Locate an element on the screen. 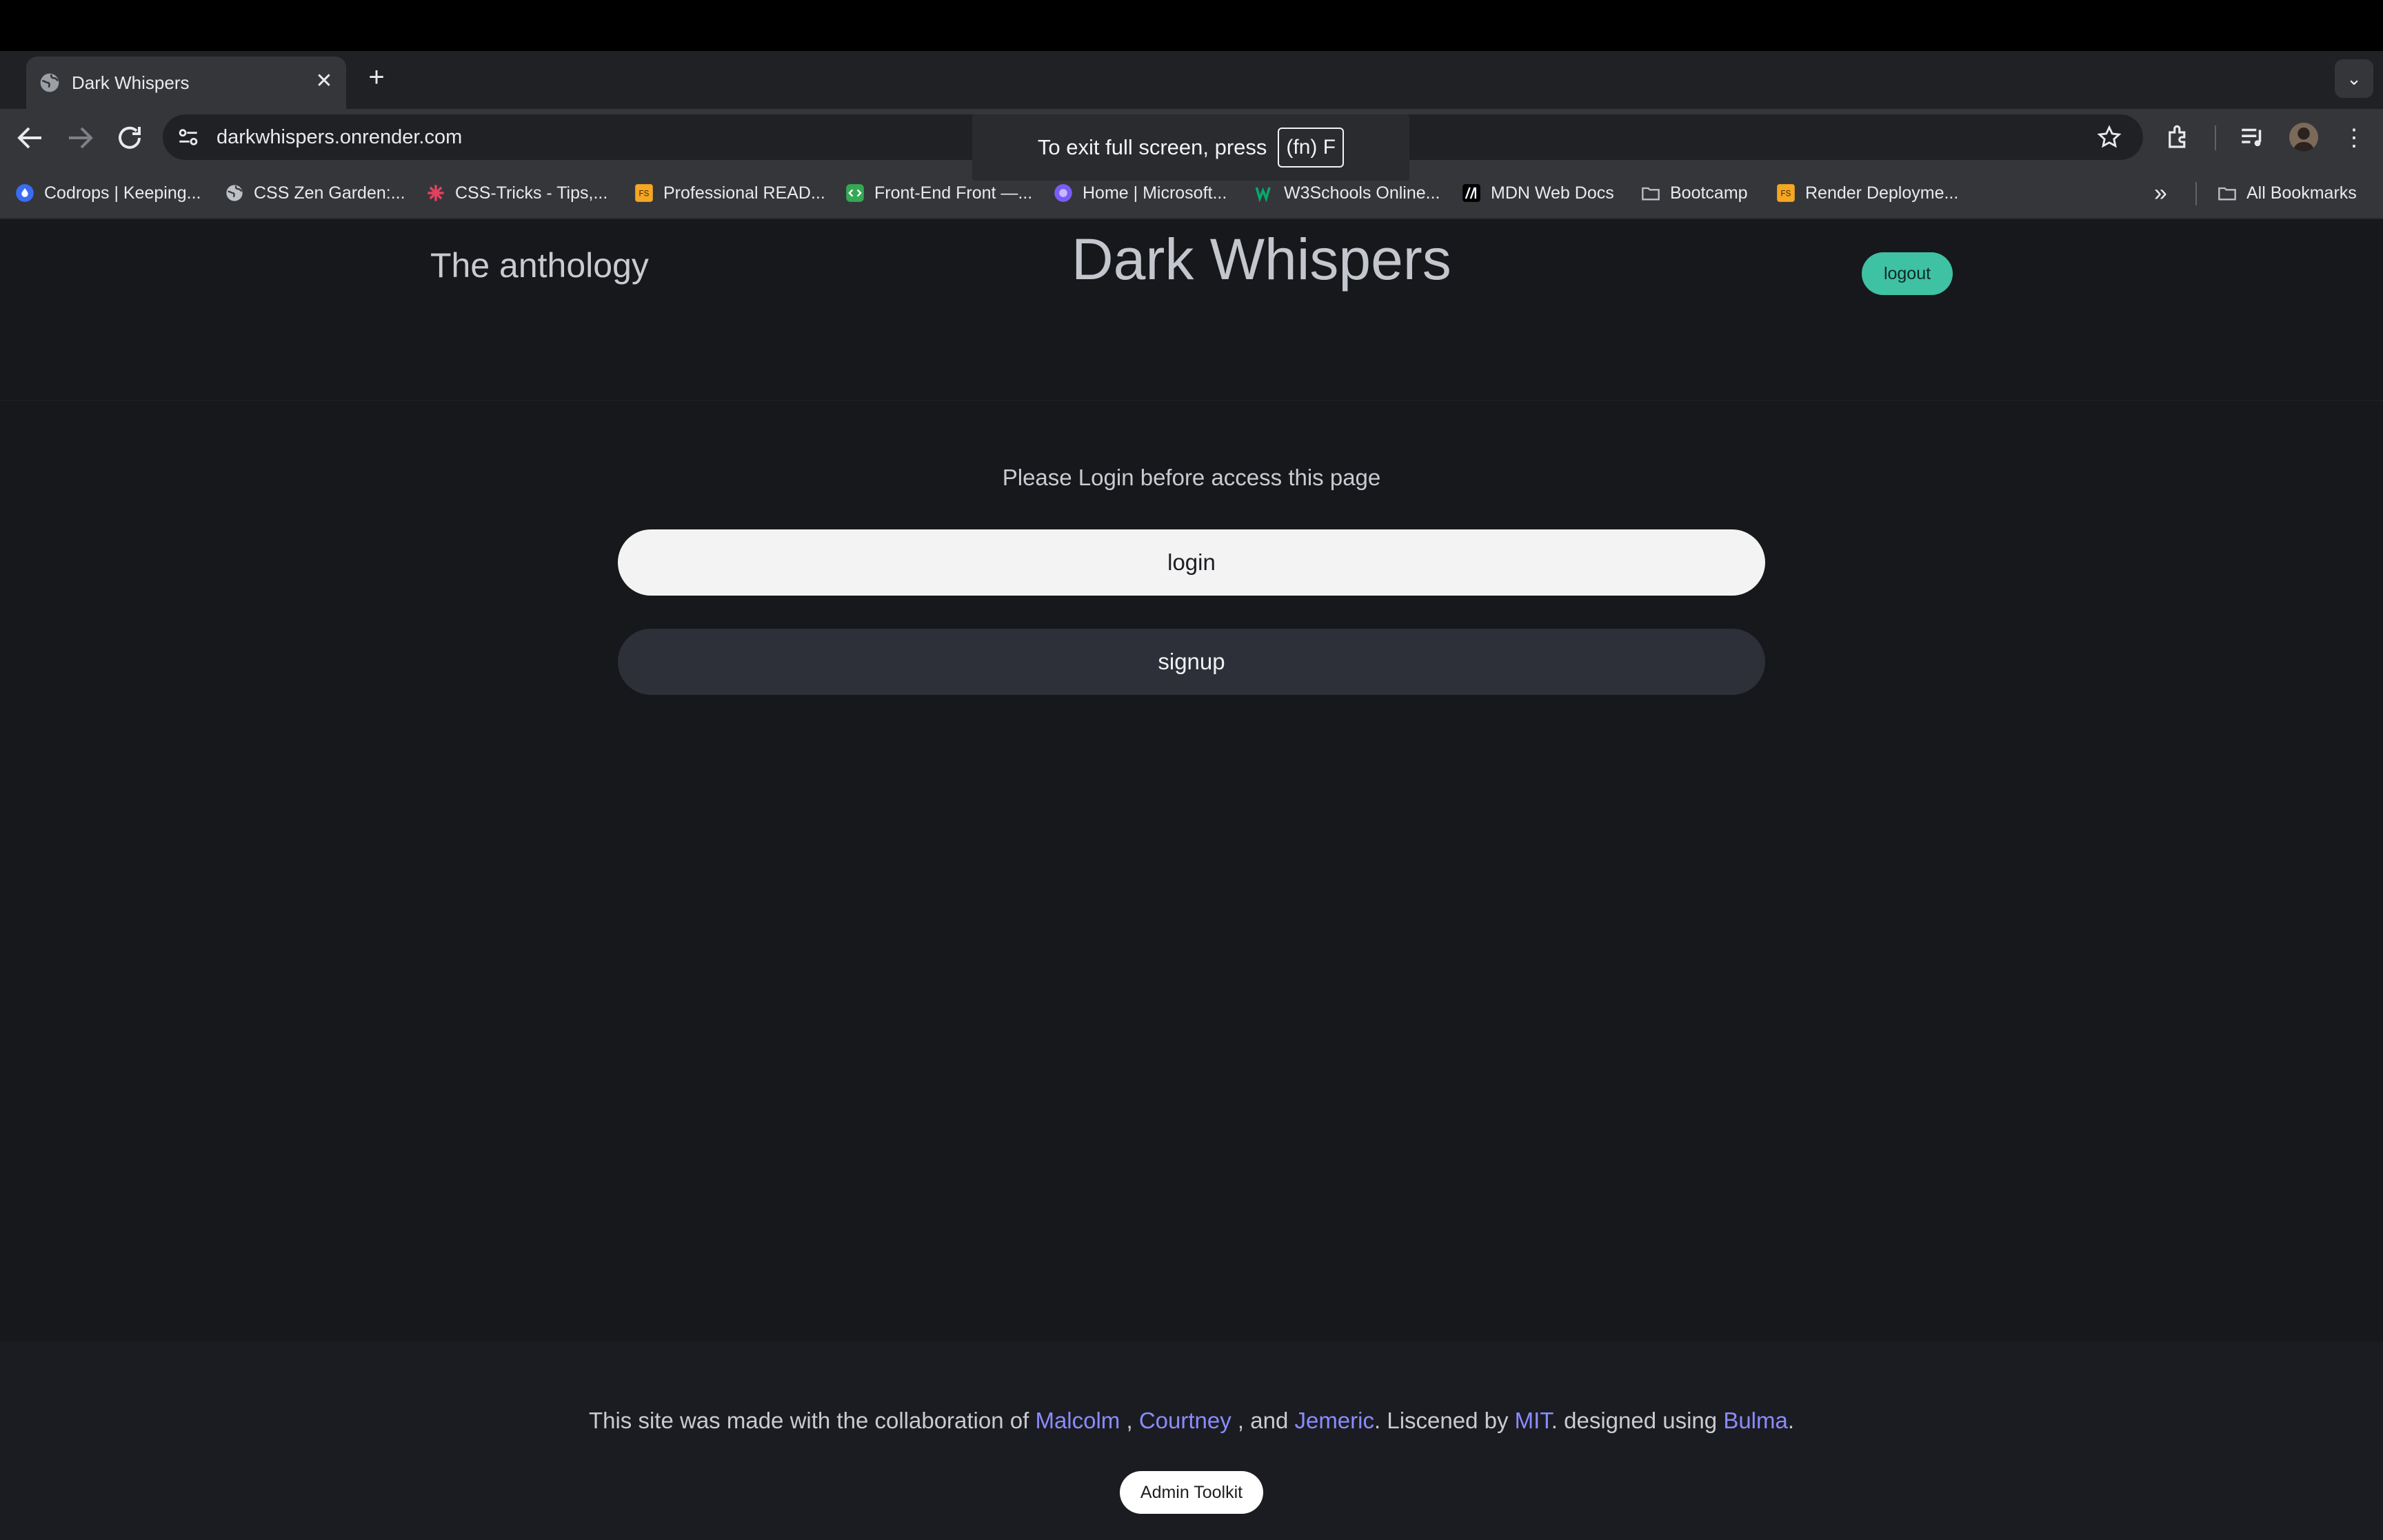 This screenshot has height=1540, width=2383. forward-arrow-icon is located at coordinates (80, 138).